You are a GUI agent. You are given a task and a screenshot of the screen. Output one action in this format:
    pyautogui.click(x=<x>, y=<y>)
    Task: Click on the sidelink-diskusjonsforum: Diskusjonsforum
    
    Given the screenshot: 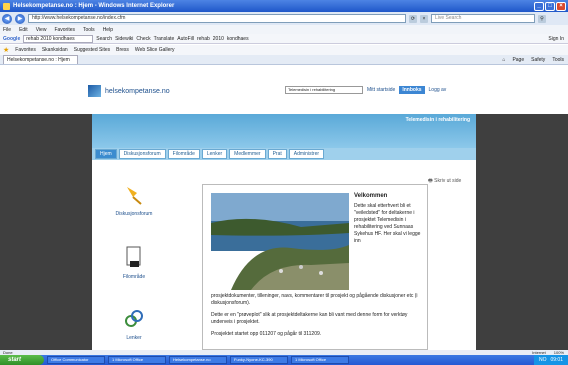 What is the action you would take?
    pyautogui.click(x=134, y=200)
    